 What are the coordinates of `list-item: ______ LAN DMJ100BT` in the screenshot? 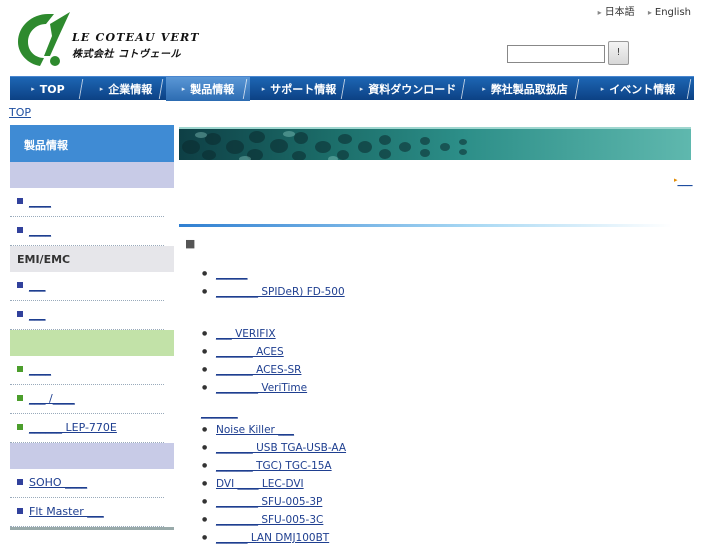 It's located at (273, 537).